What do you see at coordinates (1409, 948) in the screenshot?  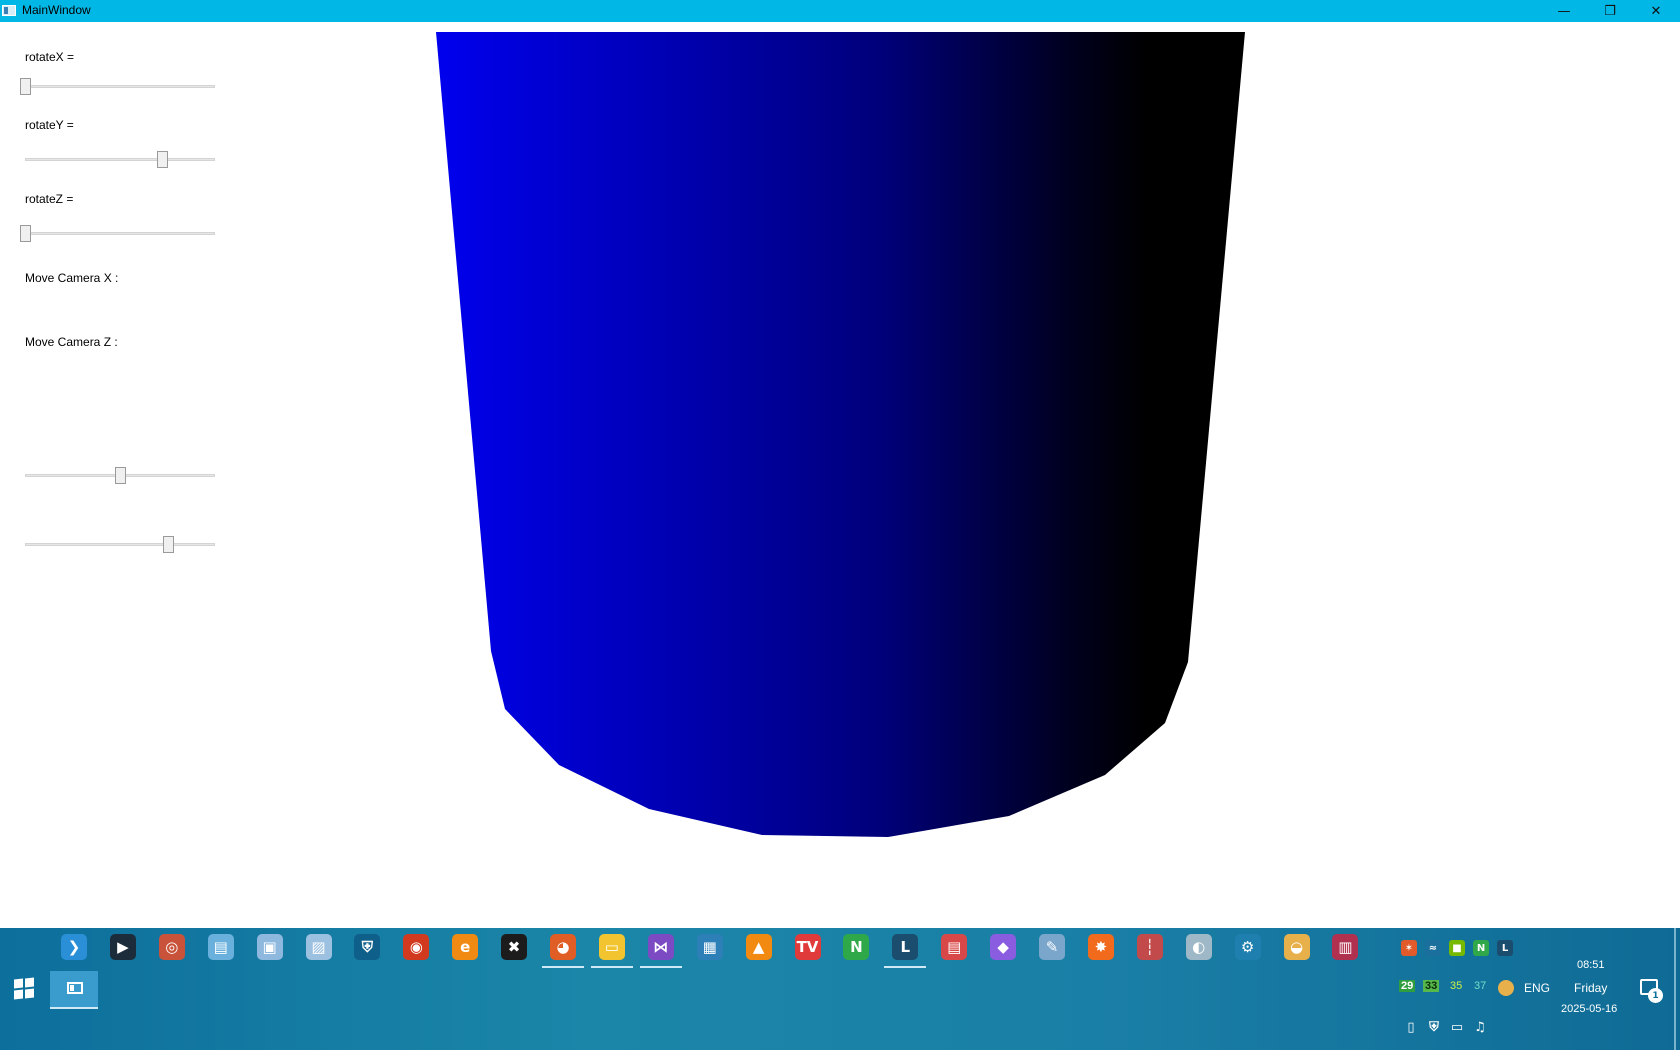 I see `tray-app1-icon: ✶` at bounding box center [1409, 948].